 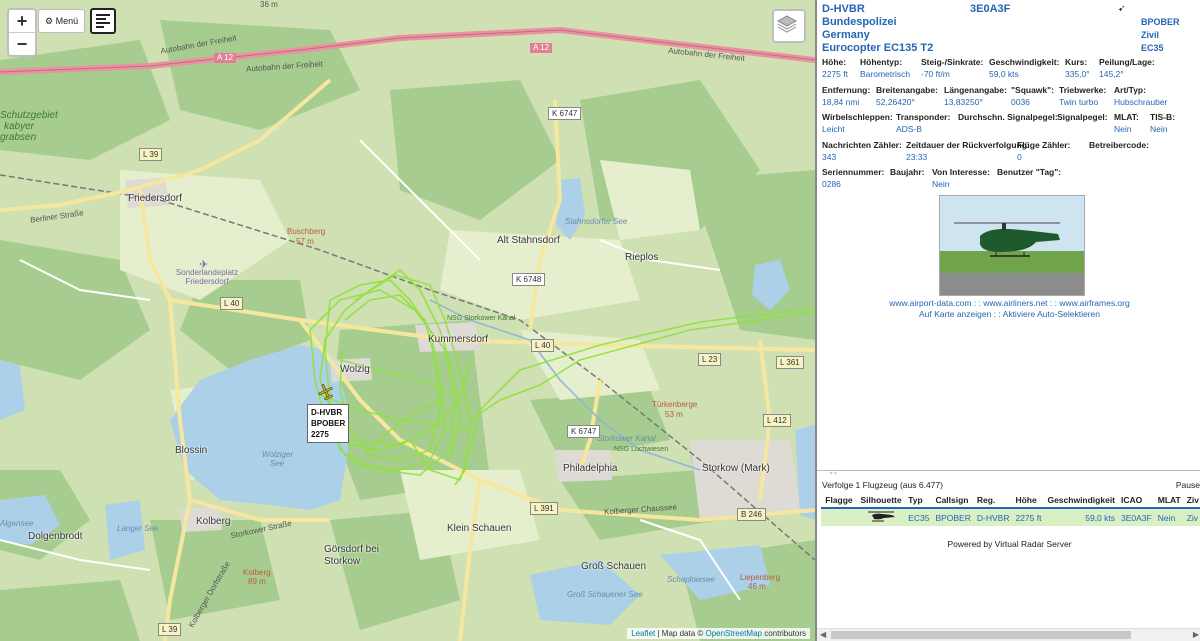 What do you see at coordinates (1024, 62) in the screenshot?
I see `detail-key: Geschwindigkeit:` at bounding box center [1024, 62].